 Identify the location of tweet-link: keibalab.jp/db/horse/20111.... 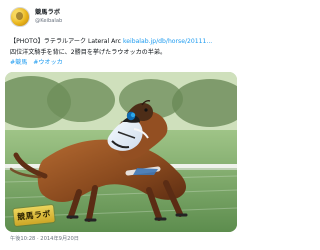
(167, 41).